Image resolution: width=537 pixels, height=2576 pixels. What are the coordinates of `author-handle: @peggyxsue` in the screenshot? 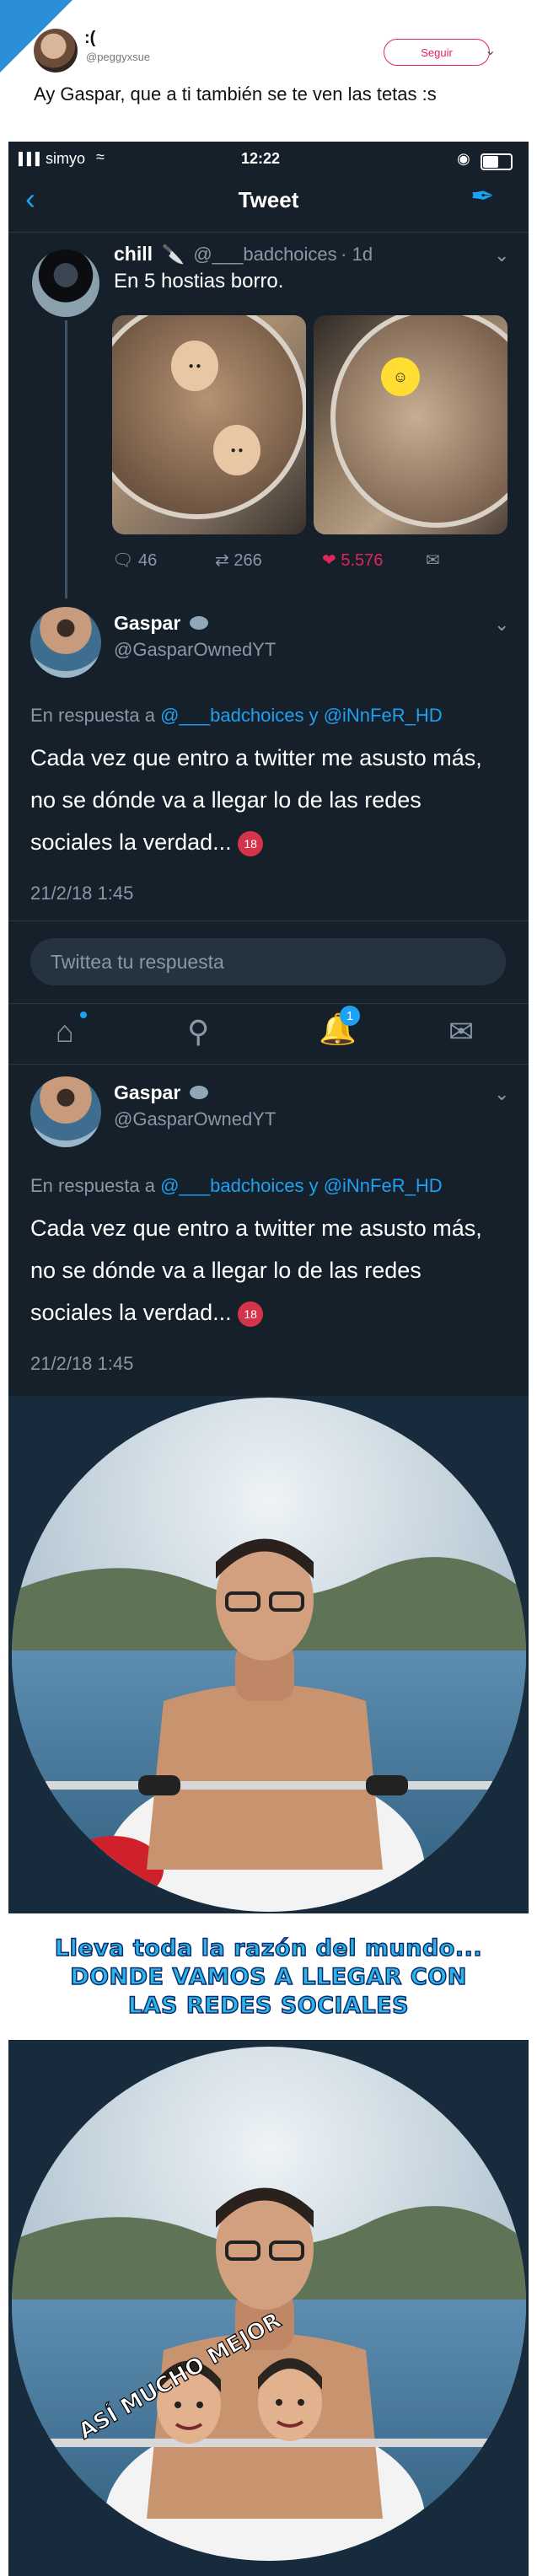 It's located at (118, 57).